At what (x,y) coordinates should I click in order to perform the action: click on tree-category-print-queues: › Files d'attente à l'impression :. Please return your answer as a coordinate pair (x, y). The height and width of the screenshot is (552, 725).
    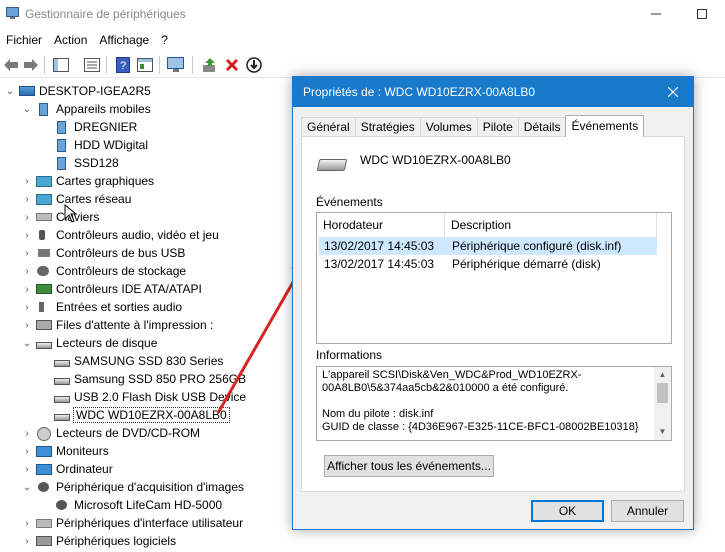
    Looking at the image, I should click on (117, 325).